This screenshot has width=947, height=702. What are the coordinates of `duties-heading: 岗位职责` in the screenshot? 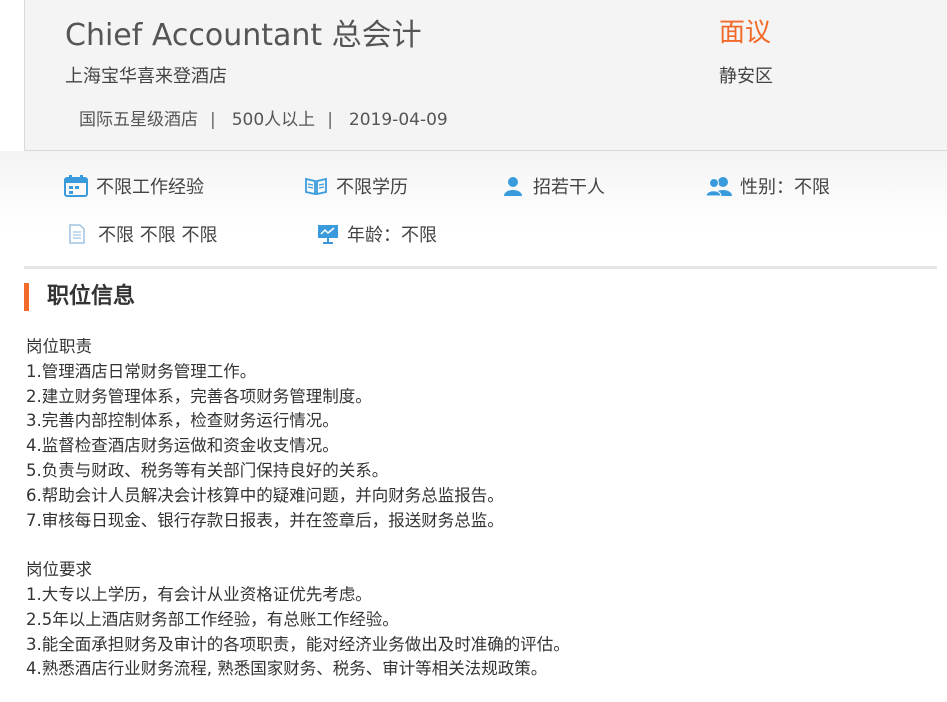 It's located at (59, 346).